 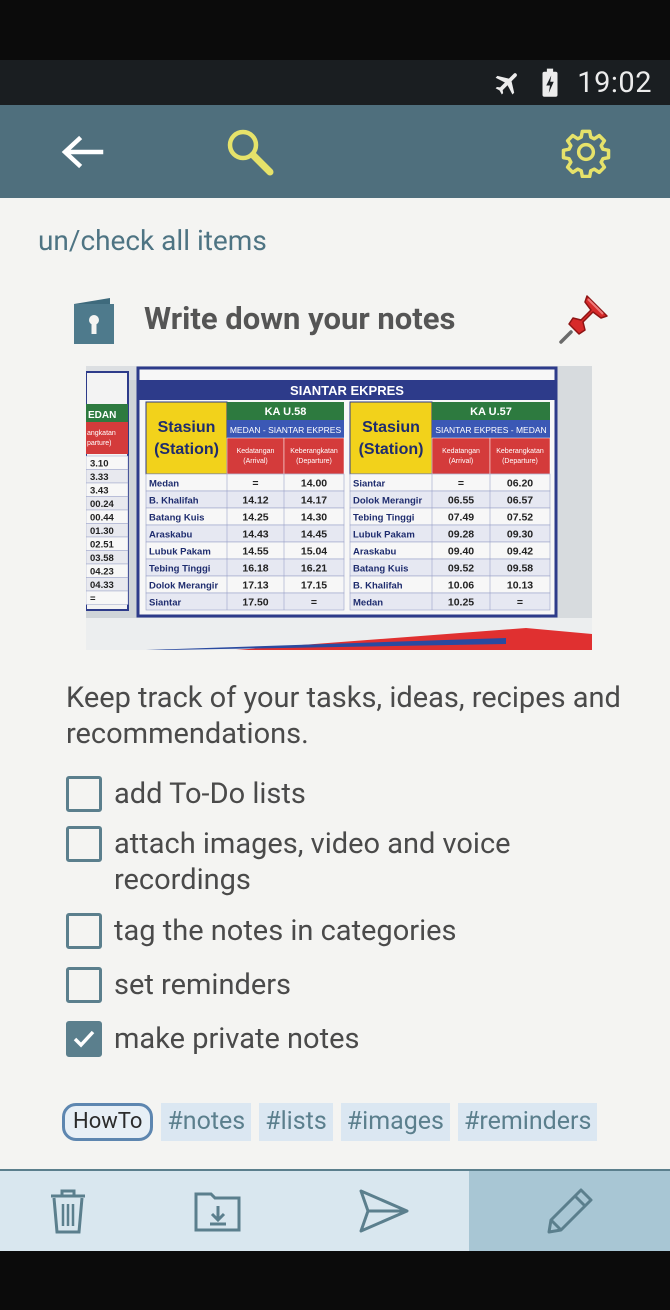 I want to click on edge-table-subheader-2: parture), so click(x=99, y=443).